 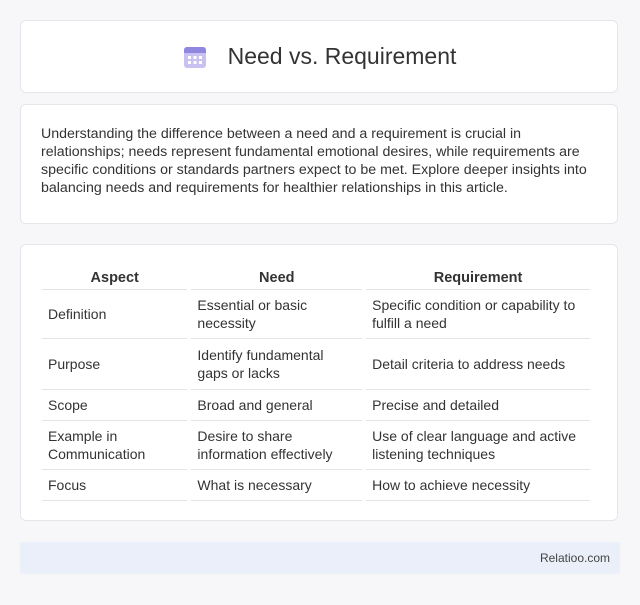 I want to click on table-cell: Broad and general, so click(x=277, y=405).